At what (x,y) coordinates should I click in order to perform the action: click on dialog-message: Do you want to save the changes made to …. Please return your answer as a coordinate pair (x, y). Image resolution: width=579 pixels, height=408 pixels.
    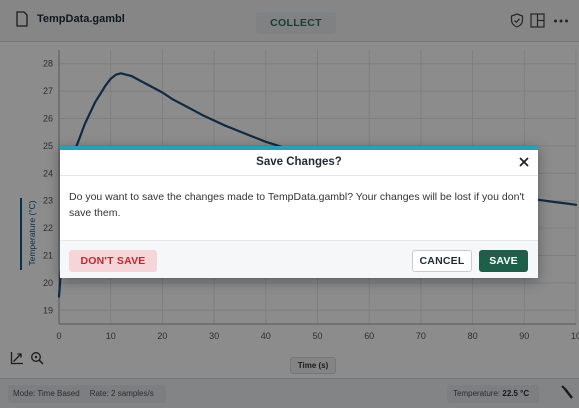
    Looking at the image, I should click on (297, 205).